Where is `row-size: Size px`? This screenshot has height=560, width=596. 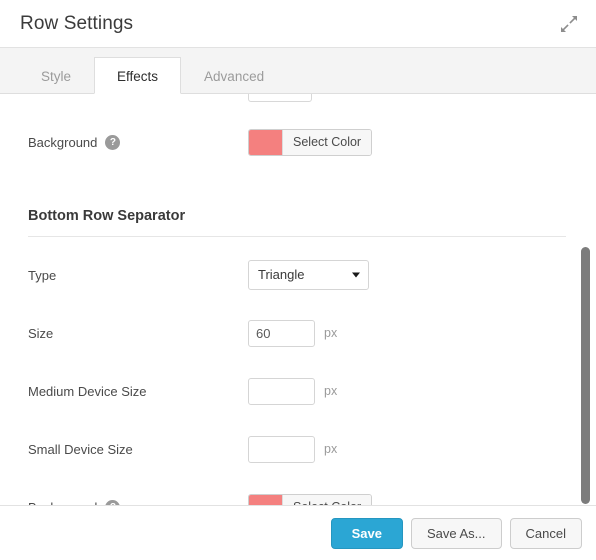
row-size: Size px is located at coordinates (297, 333).